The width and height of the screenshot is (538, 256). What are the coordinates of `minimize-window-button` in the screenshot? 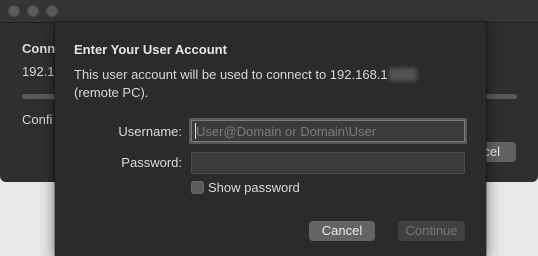 It's located at (33, 11).